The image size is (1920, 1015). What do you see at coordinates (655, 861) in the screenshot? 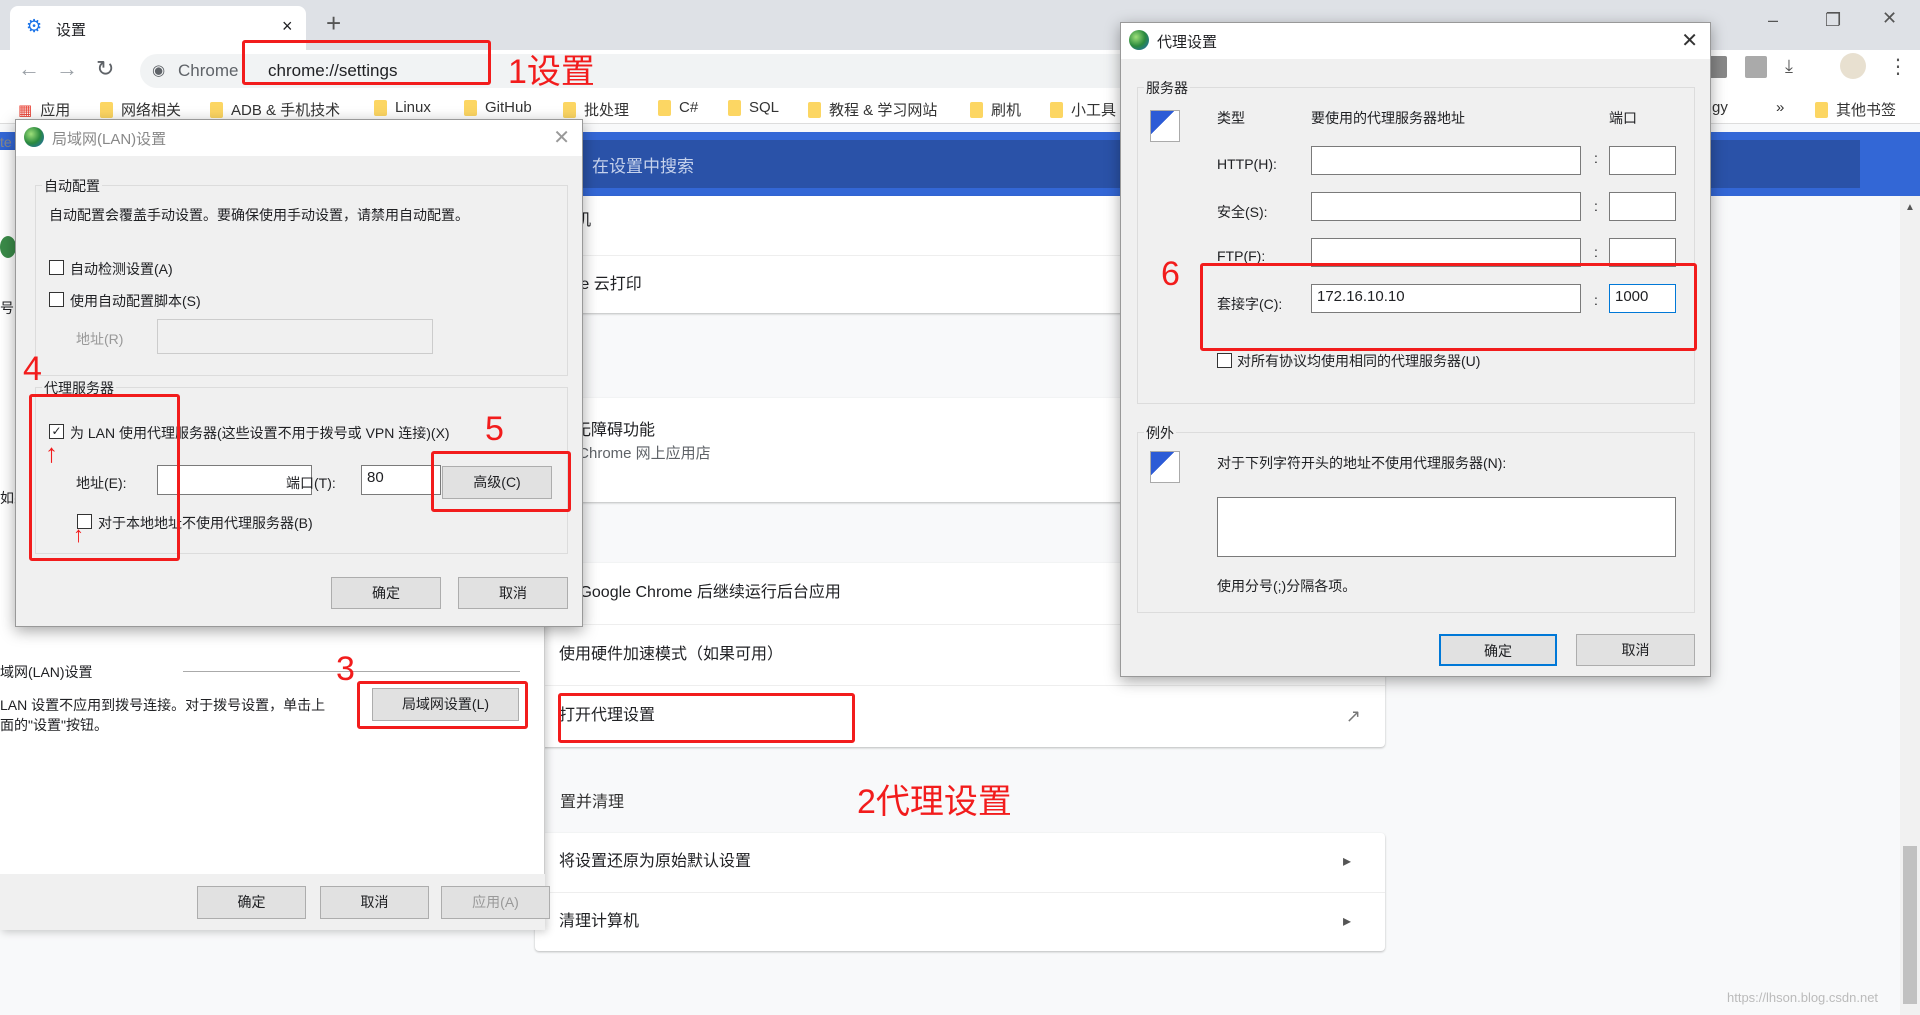
I see `row-label: 将设置还原为原始默认设置` at bounding box center [655, 861].